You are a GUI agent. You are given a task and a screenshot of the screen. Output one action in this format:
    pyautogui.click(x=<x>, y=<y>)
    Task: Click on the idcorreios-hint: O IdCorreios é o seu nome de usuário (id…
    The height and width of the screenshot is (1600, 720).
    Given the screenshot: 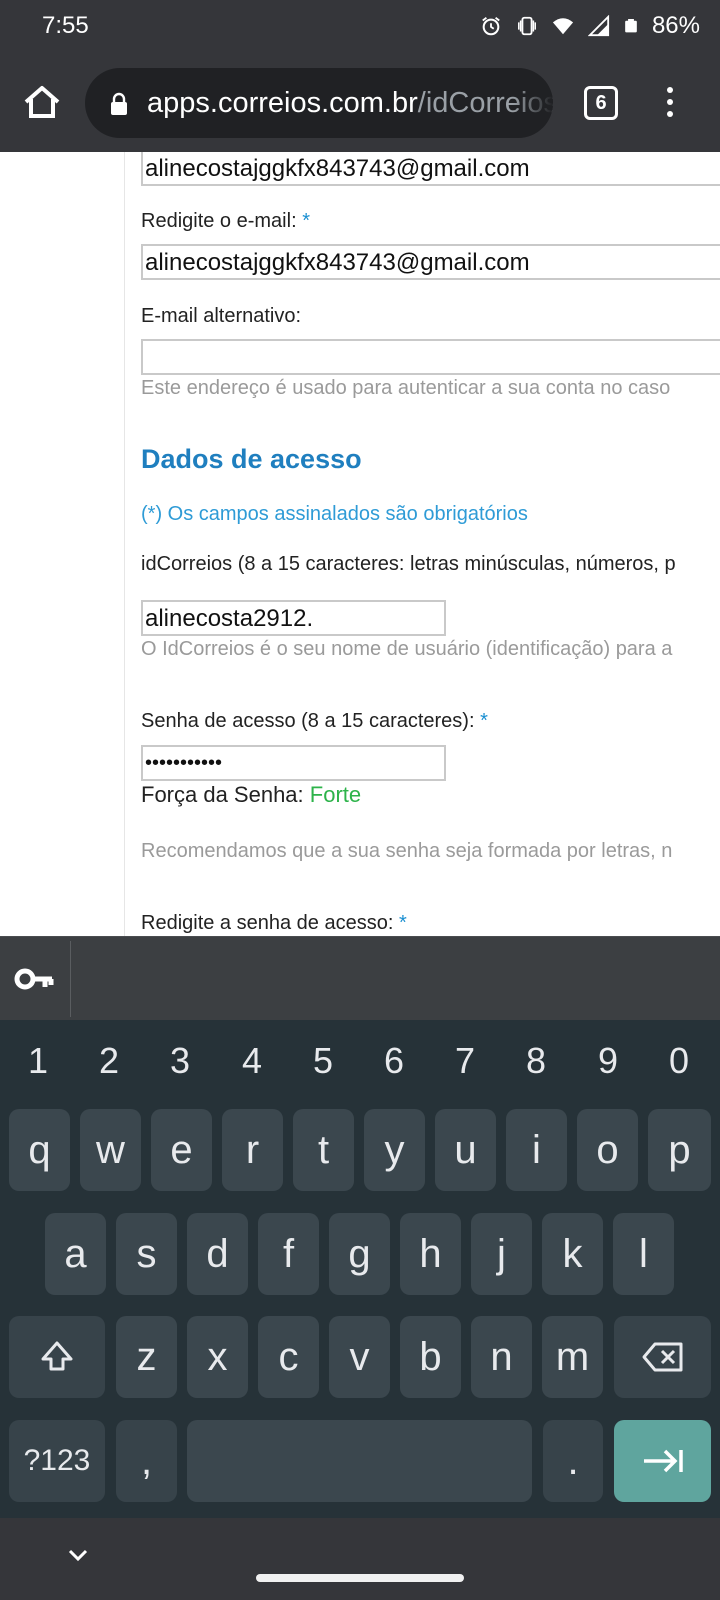 What is the action you would take?
    pyautogui.click(x=407, y=649)
    